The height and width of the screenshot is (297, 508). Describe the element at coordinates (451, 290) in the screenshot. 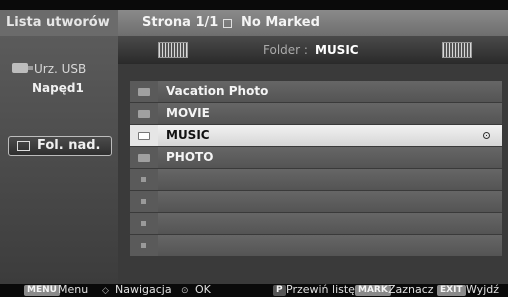

I see `exit-key: EXIT` at that location.